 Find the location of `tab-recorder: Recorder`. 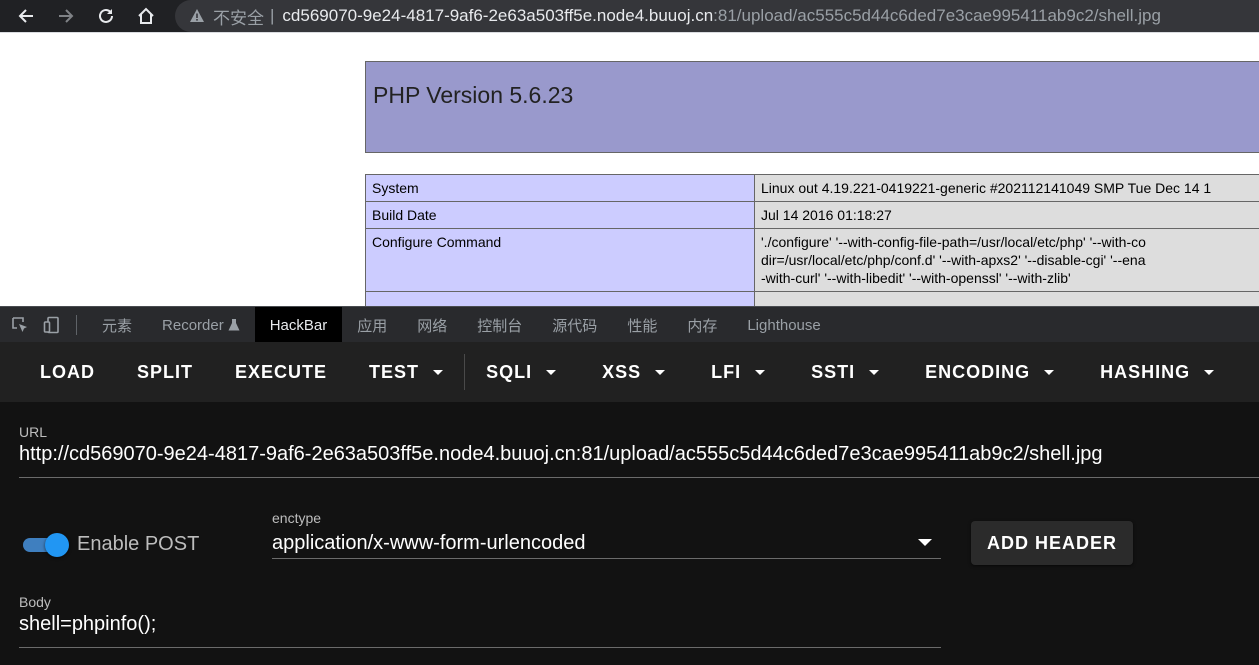

tab-recorder: Recorder is located at coordinates (201, 325).